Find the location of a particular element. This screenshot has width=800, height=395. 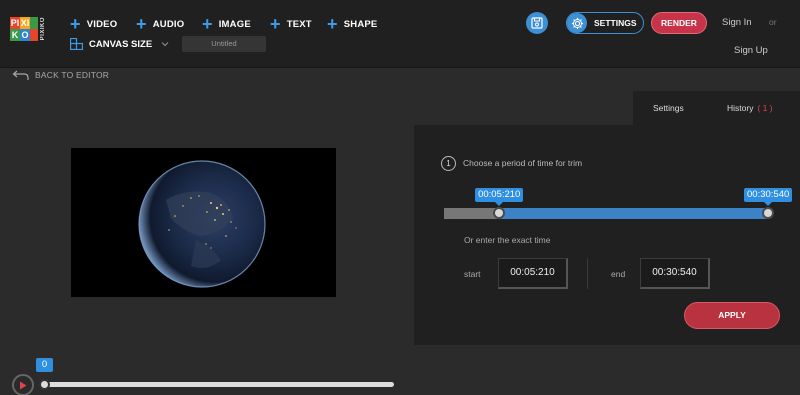

timeline-track is located at coordinates (219, 384).